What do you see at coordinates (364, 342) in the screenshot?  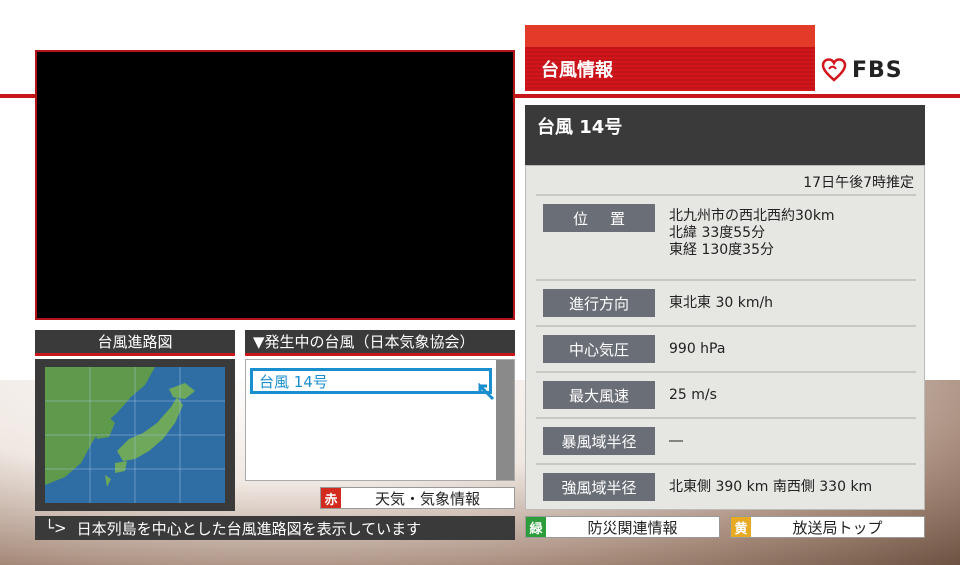 I see `typhoon-list-title-text: ▼発生中の台風（日本気象協会）` at bounding box center [364, 342].